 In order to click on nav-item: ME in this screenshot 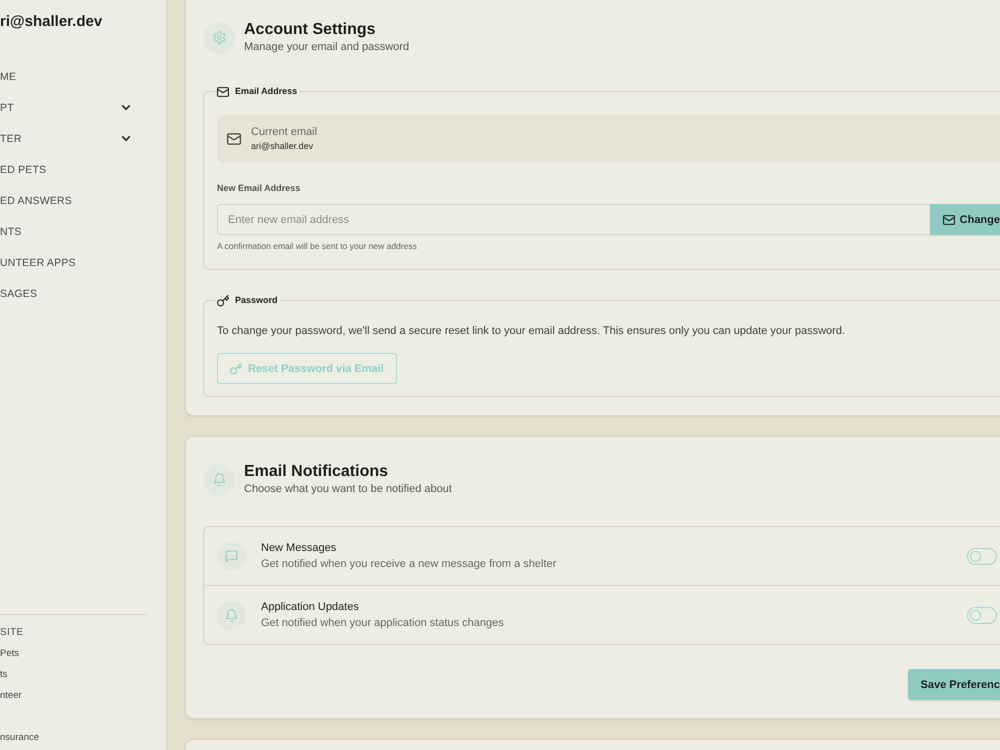, I will do `click(83, 76)`.